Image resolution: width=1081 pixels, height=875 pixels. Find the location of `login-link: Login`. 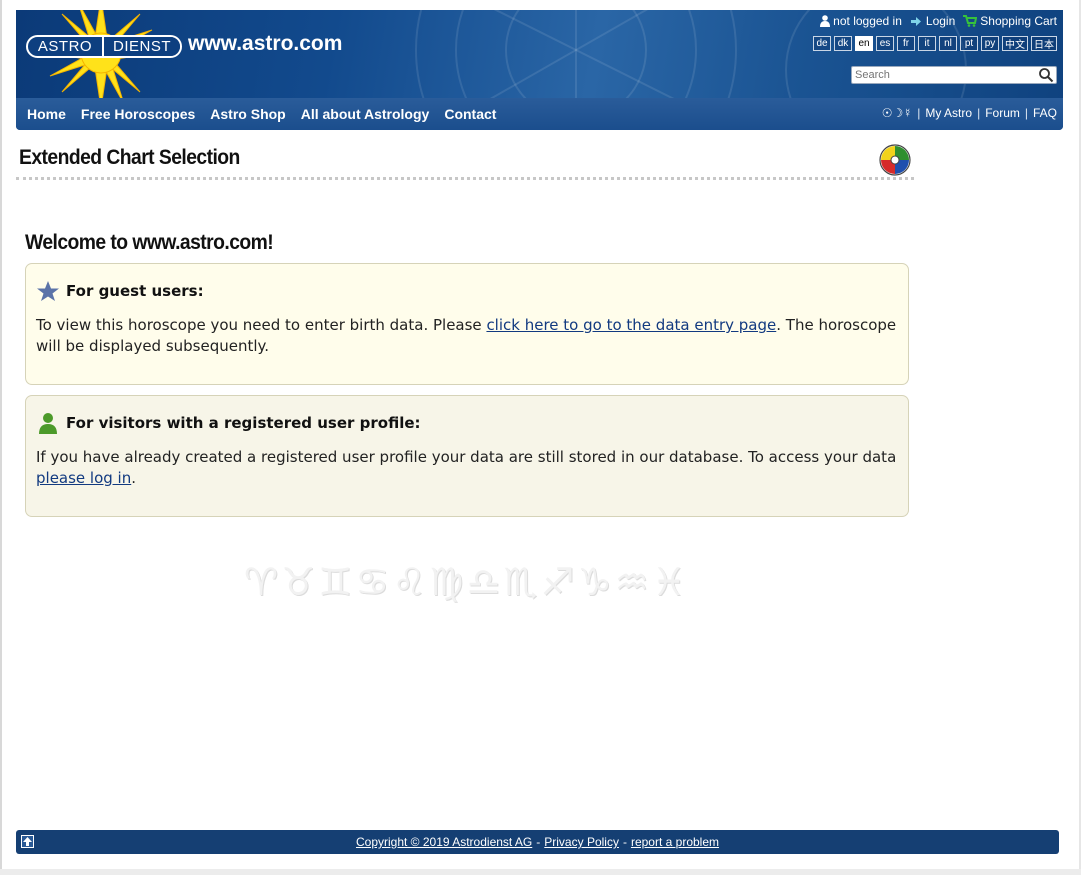

login-link: Login is located at coordinates (932, 21).